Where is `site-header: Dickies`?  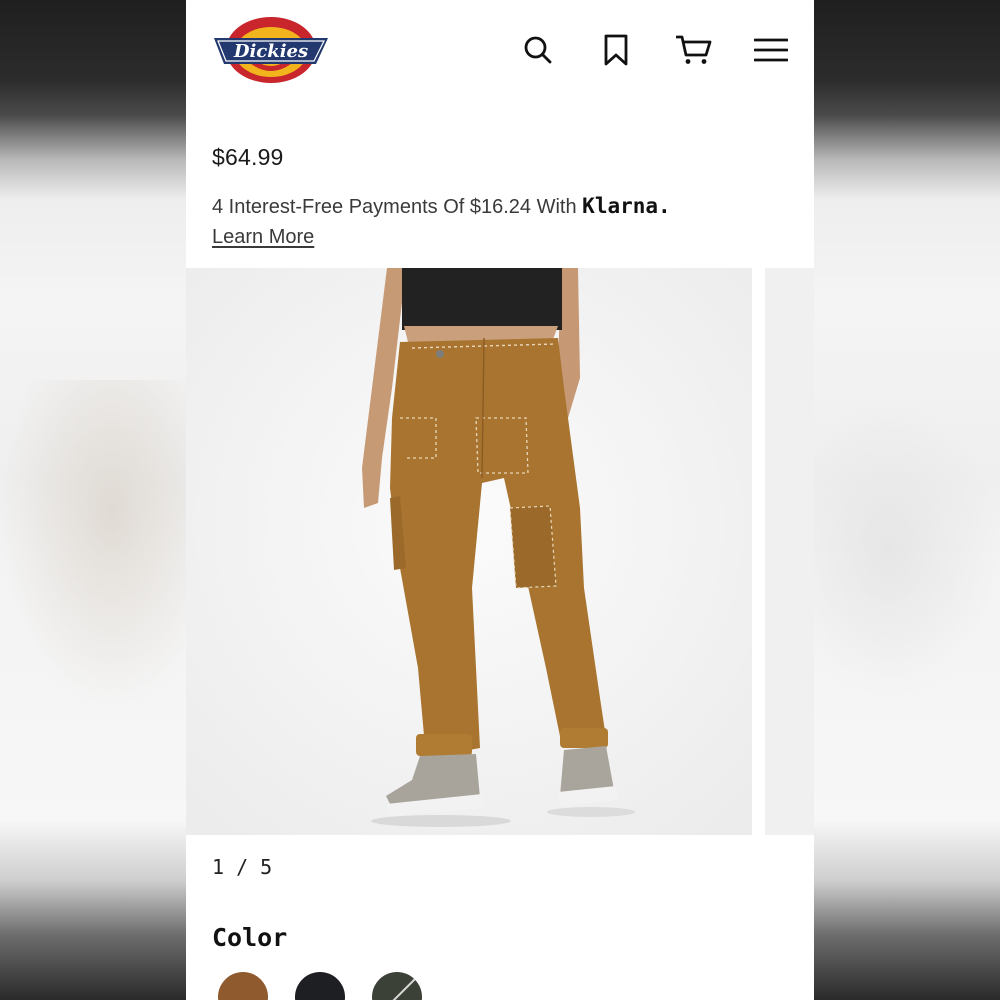 site-header: Dickies is located at coordinates (500, 50).